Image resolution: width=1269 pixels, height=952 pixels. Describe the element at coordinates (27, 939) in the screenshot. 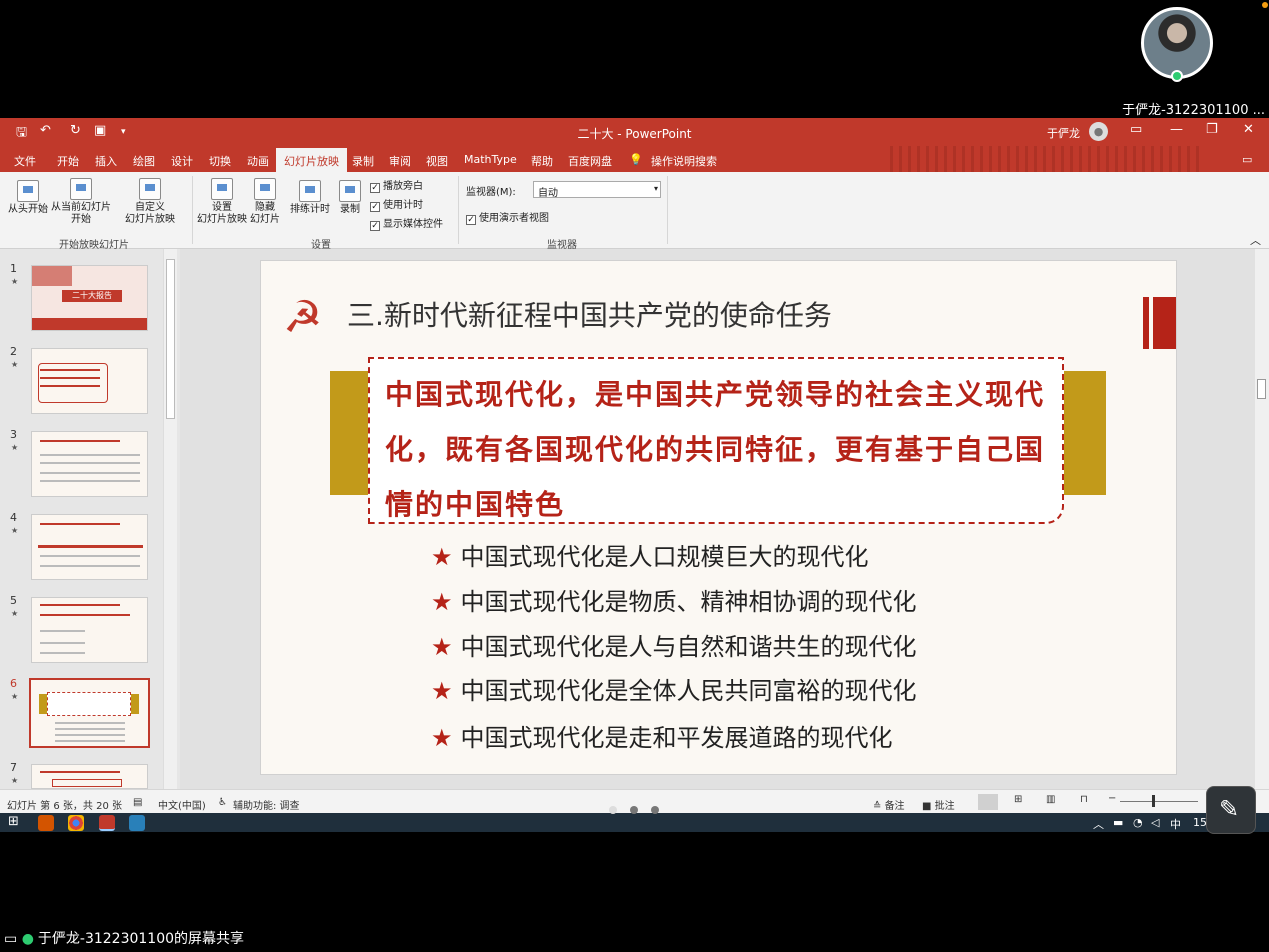

I see `mic-icon: ●` at that location.